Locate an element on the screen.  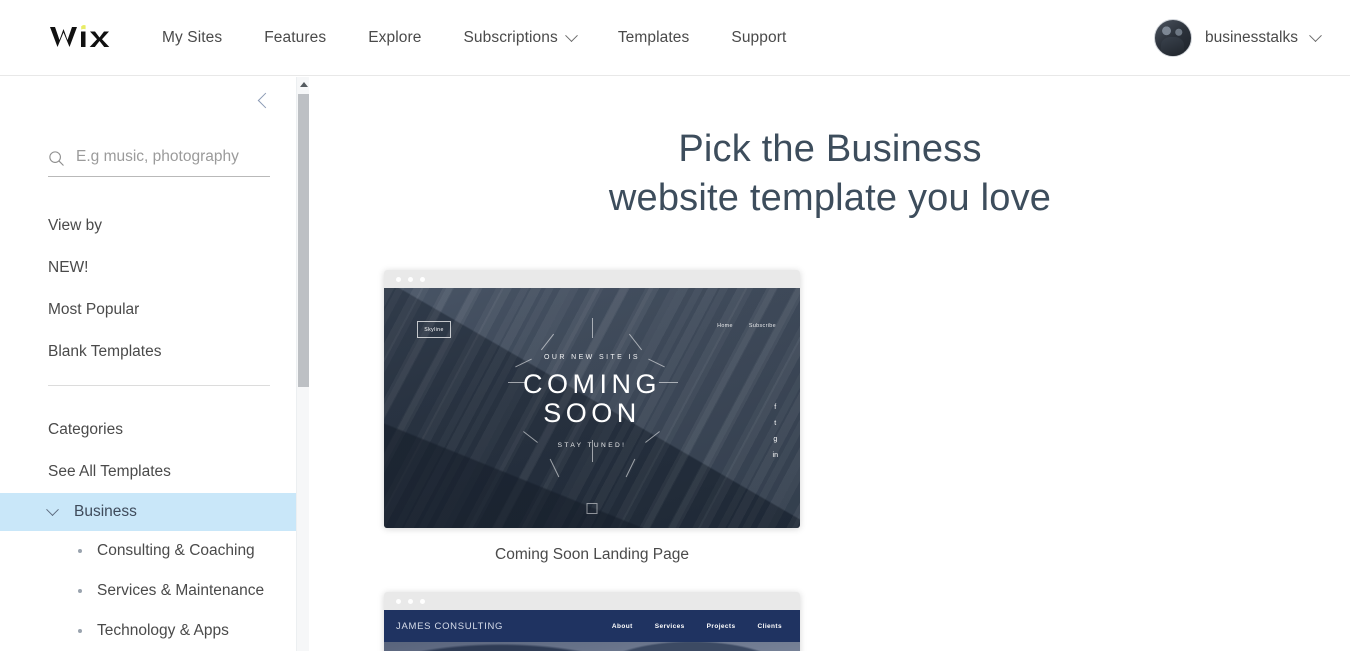
sidebar-item-technology-apps: Technology & Apps is located at coordinates (148, 631).